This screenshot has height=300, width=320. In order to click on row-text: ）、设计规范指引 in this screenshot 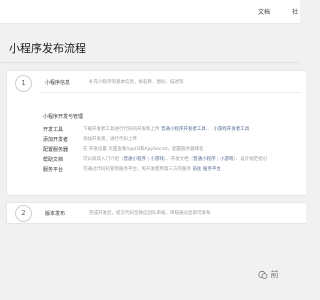, I will do `click(250, 159)`.